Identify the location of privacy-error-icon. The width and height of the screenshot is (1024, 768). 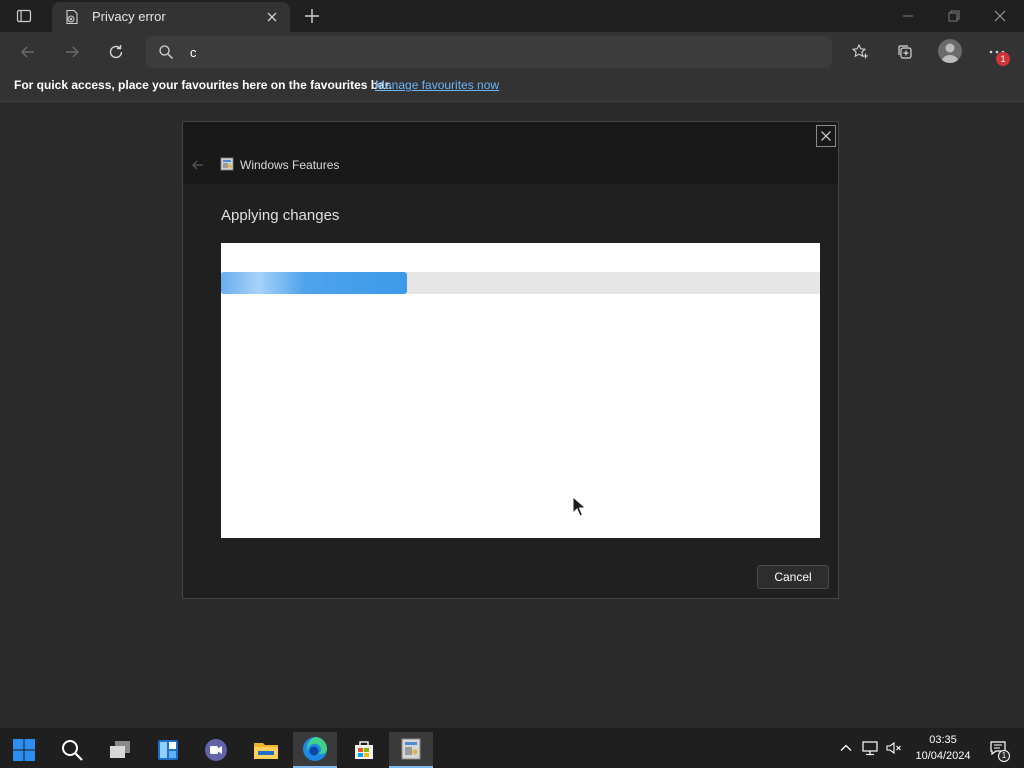
(72, 17).